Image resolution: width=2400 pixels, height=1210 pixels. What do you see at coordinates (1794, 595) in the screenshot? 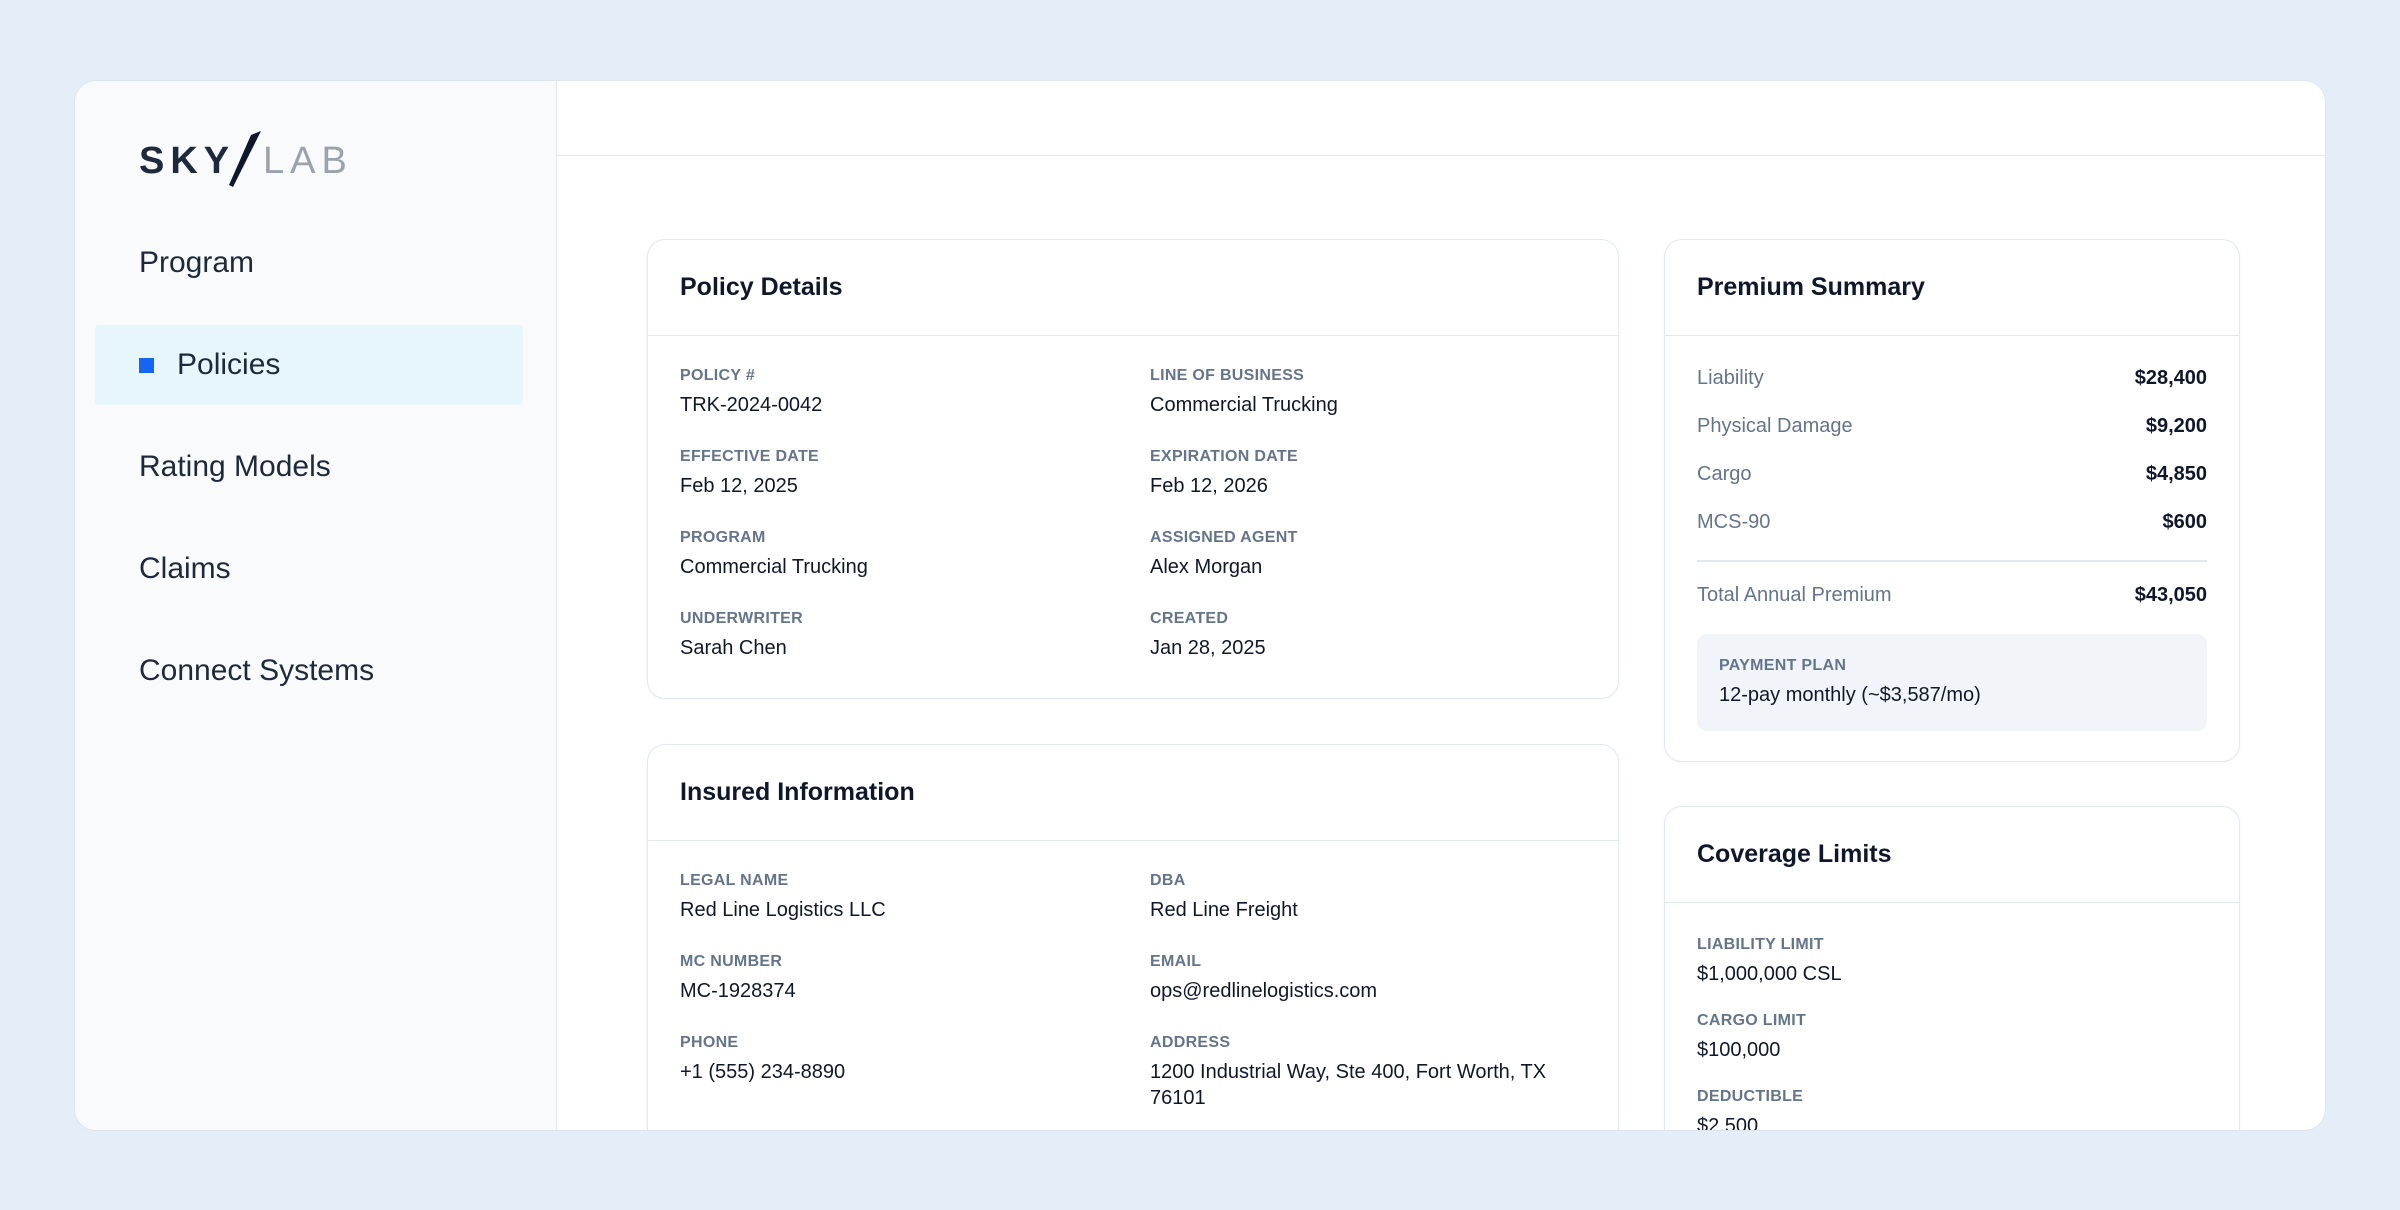
I see `premium-total-label: Total Annual Premium` at bounding box center [1794, 595].